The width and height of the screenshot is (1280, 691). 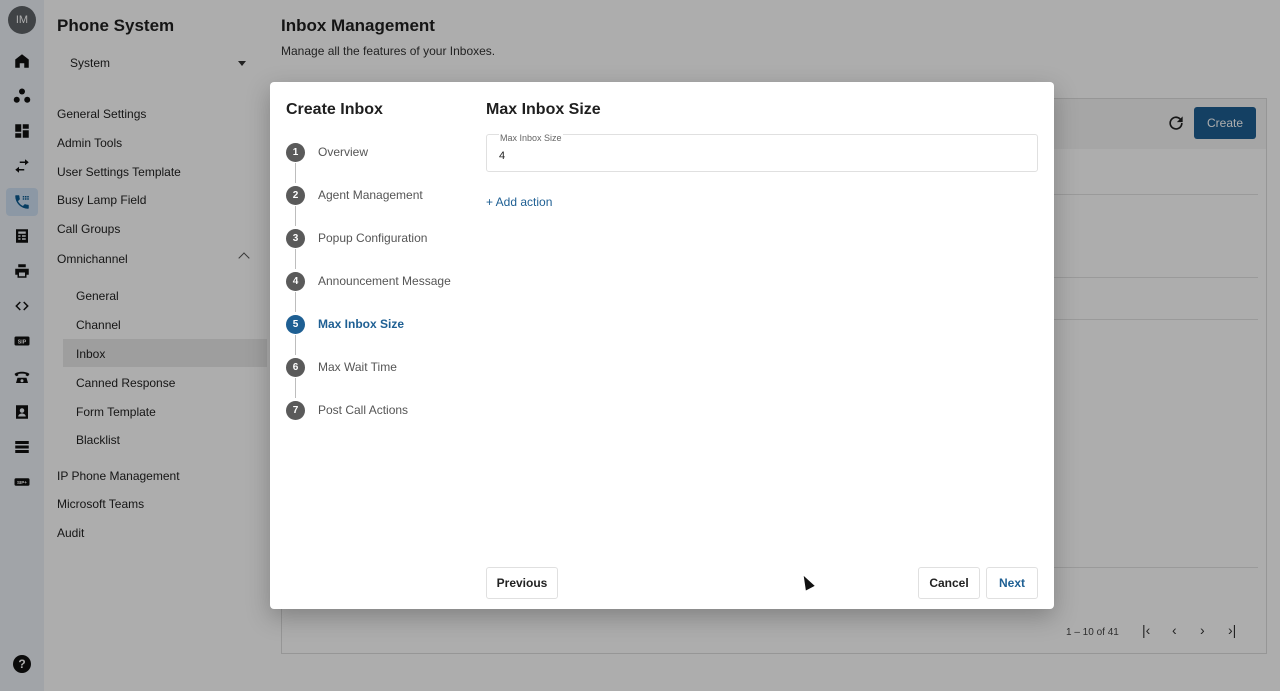 What do you see at coordinates (295, 410) in the screenshot?
I see `step-number: 7` at bounding box center [295, 410].